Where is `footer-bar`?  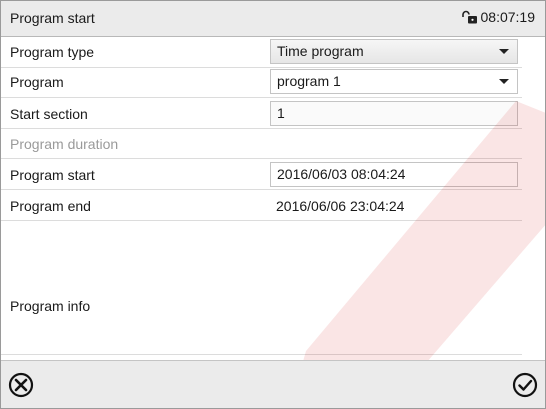
footer-bar is located at coordinates (273, 384).